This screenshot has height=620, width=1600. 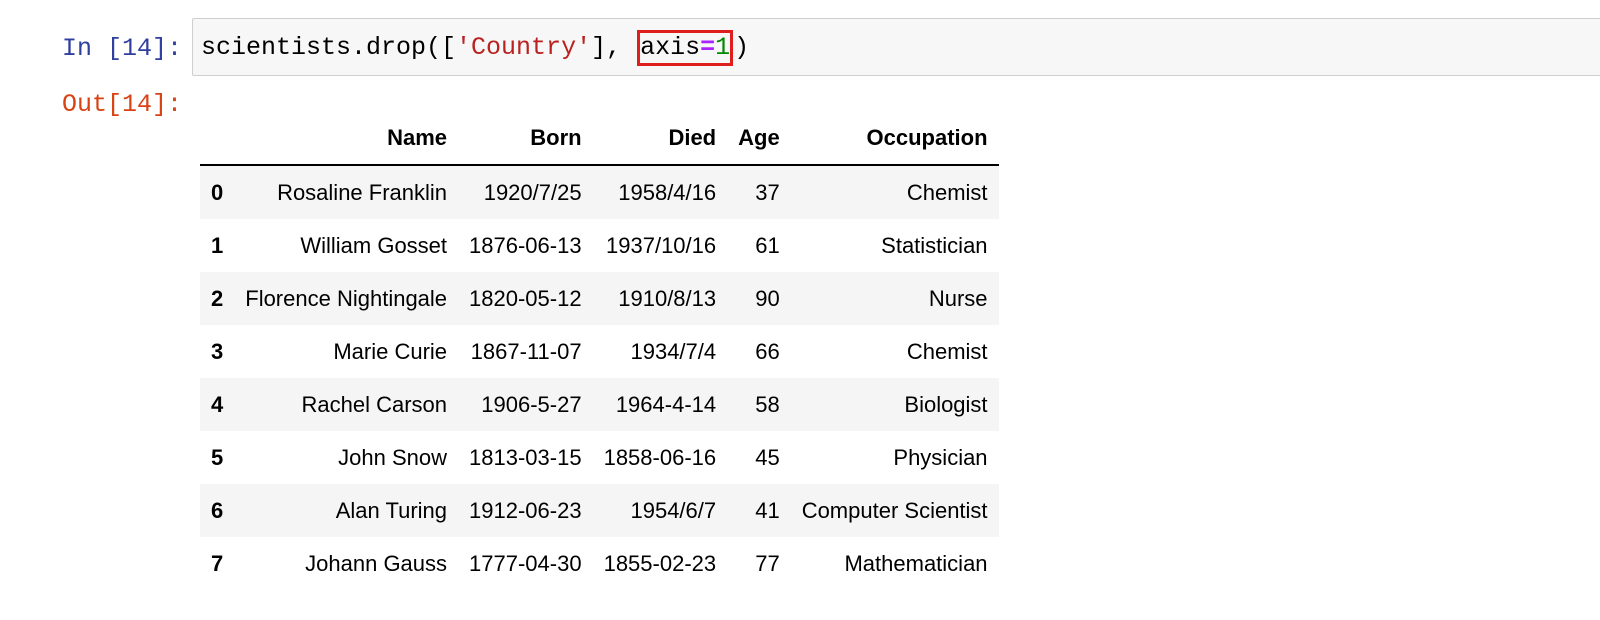 I want to click on column-header-occupation: Occupation, so click(x=894, y=139).